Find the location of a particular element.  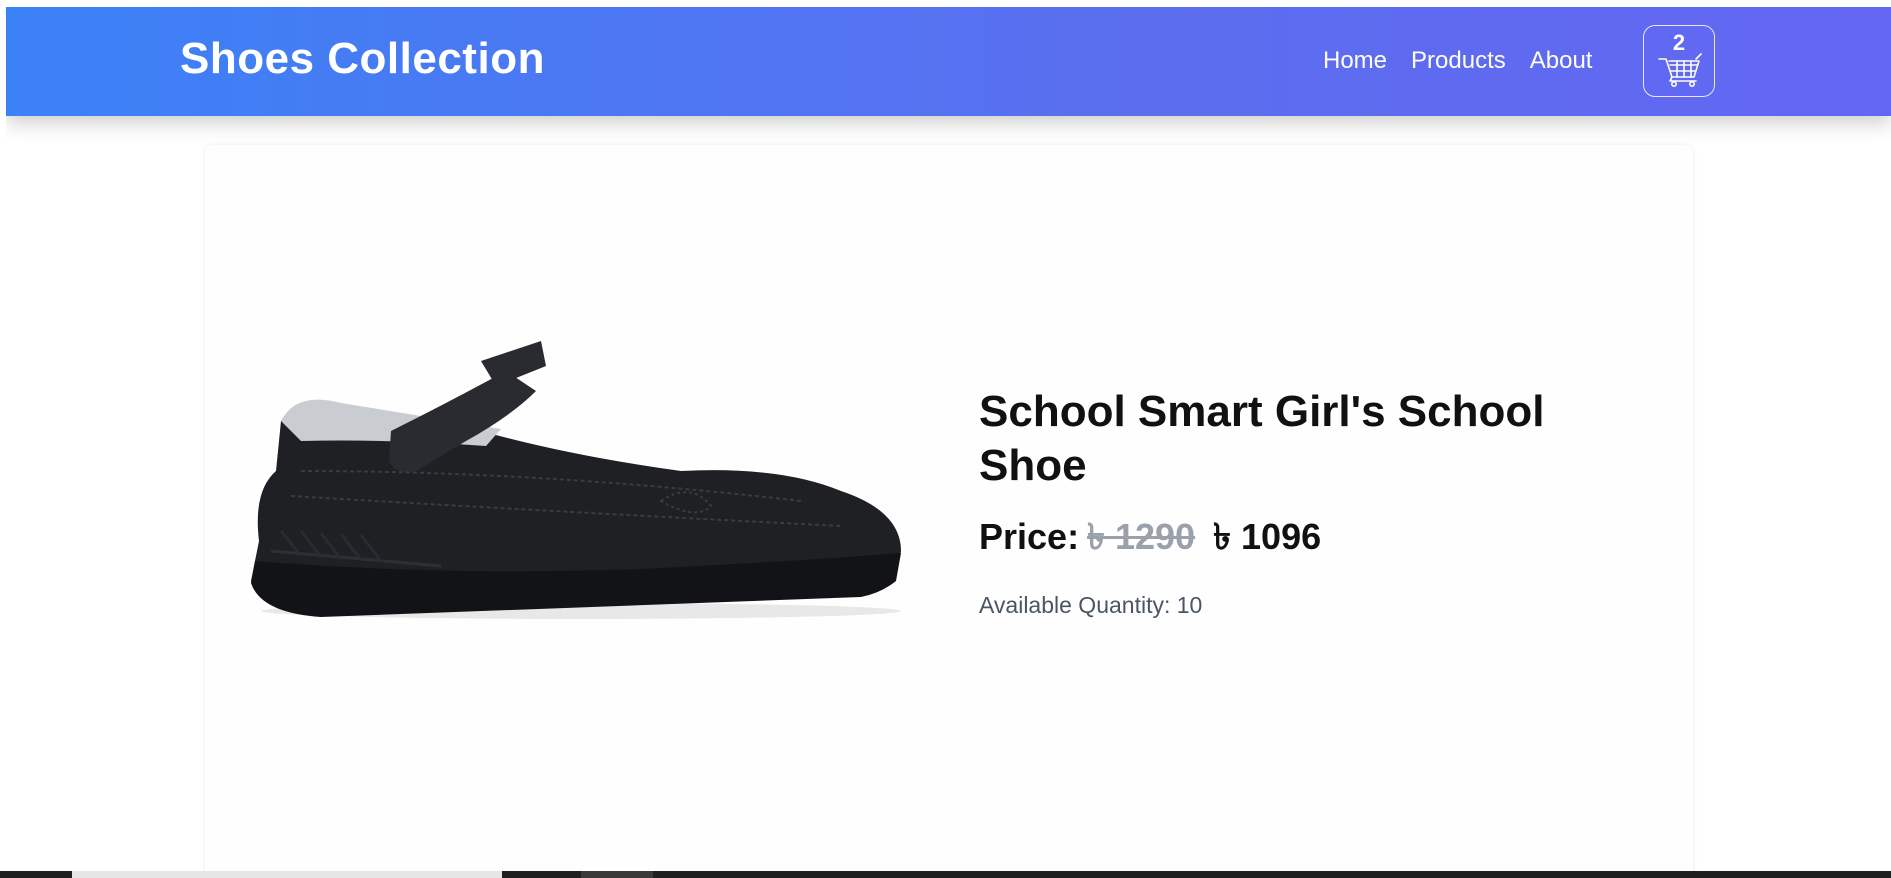

cart-icon is located at coordinates (1680, 70).